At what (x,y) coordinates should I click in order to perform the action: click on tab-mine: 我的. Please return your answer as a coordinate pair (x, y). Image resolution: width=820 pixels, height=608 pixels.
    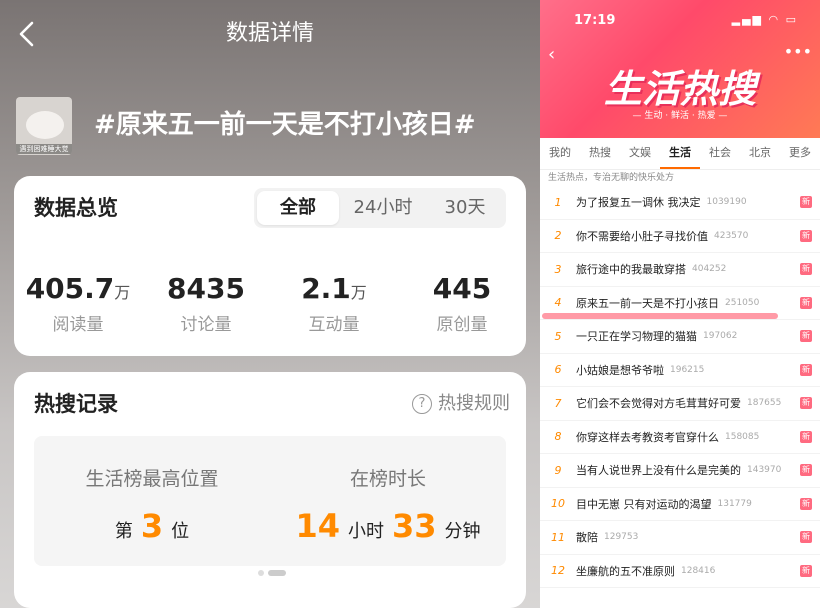
    Looking at the image, I should click on (560, 153).